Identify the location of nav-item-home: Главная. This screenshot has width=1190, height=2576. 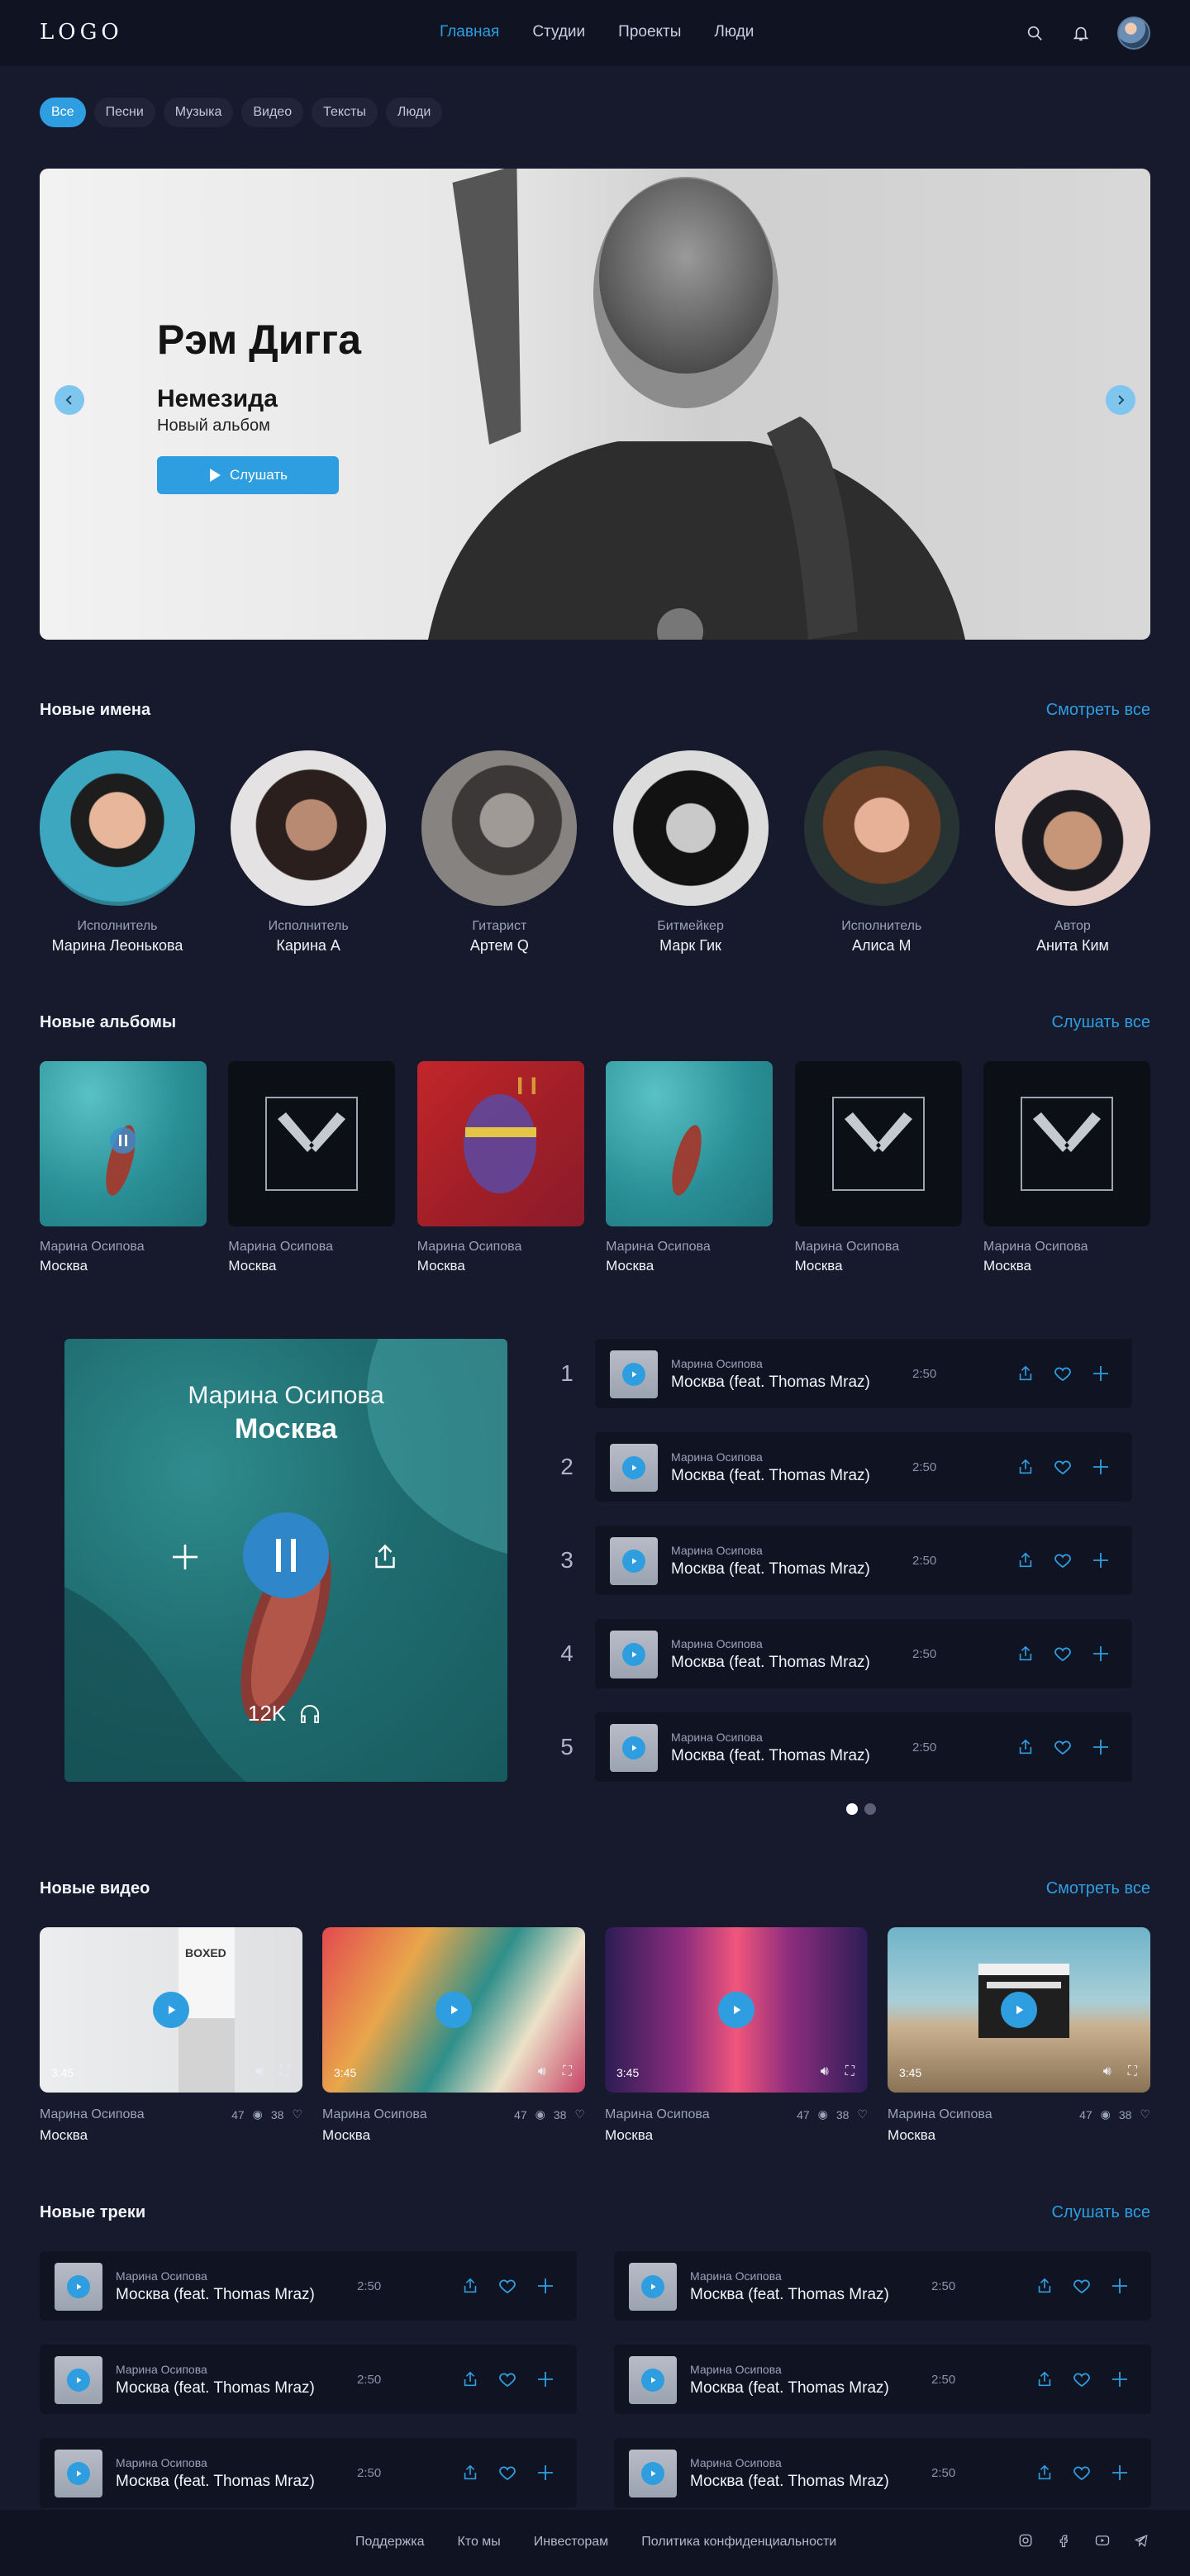
(469, 32).